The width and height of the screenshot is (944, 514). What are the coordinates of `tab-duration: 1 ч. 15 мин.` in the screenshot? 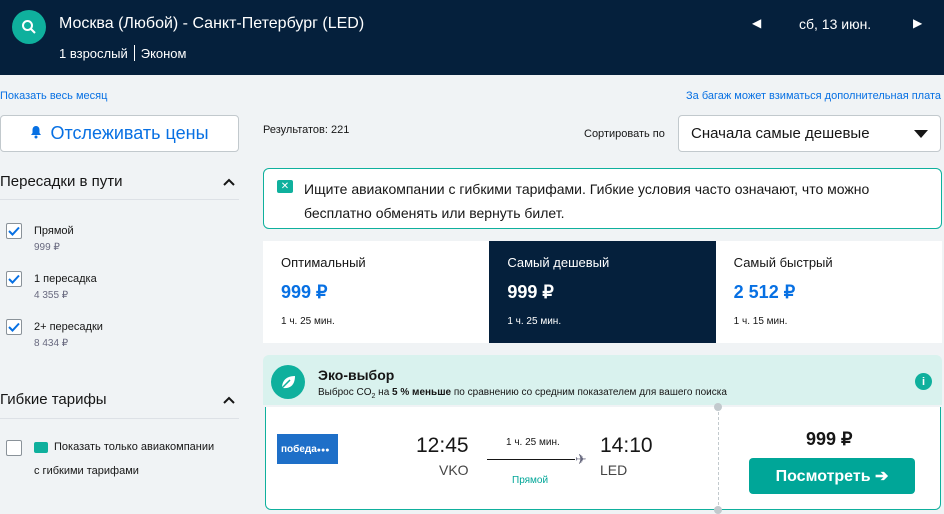 It's located at (760, 321).